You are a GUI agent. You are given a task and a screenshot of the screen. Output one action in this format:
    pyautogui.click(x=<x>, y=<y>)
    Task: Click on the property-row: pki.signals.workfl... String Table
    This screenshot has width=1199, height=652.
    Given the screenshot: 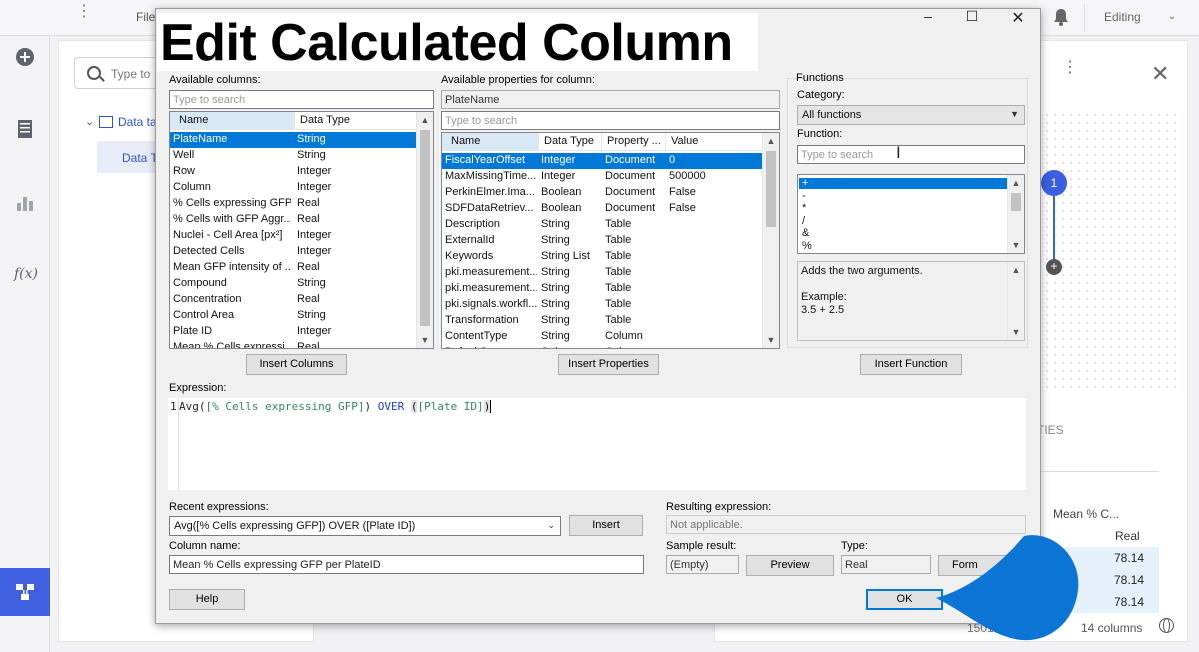 What is the action you would take?
    pyautogui.click(x=602, y=305)
    